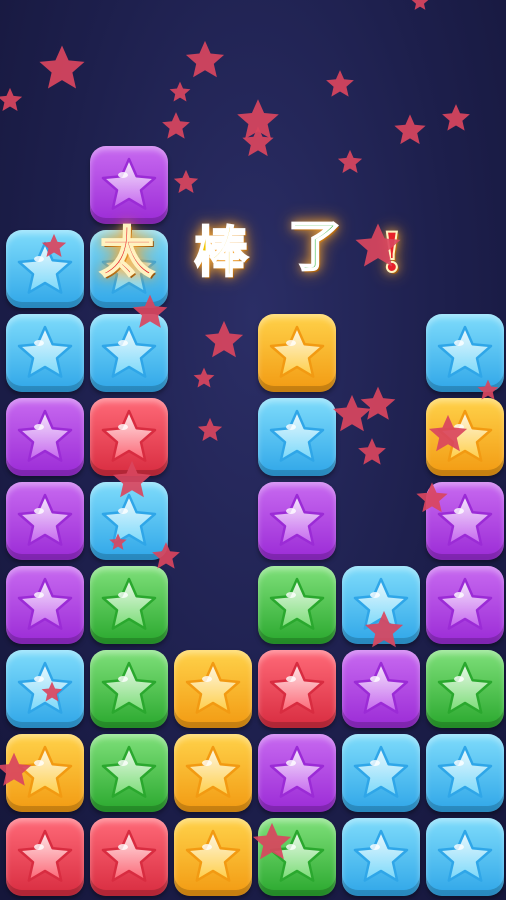  I want to click on banner-char-1: 太, so click(127, 252).